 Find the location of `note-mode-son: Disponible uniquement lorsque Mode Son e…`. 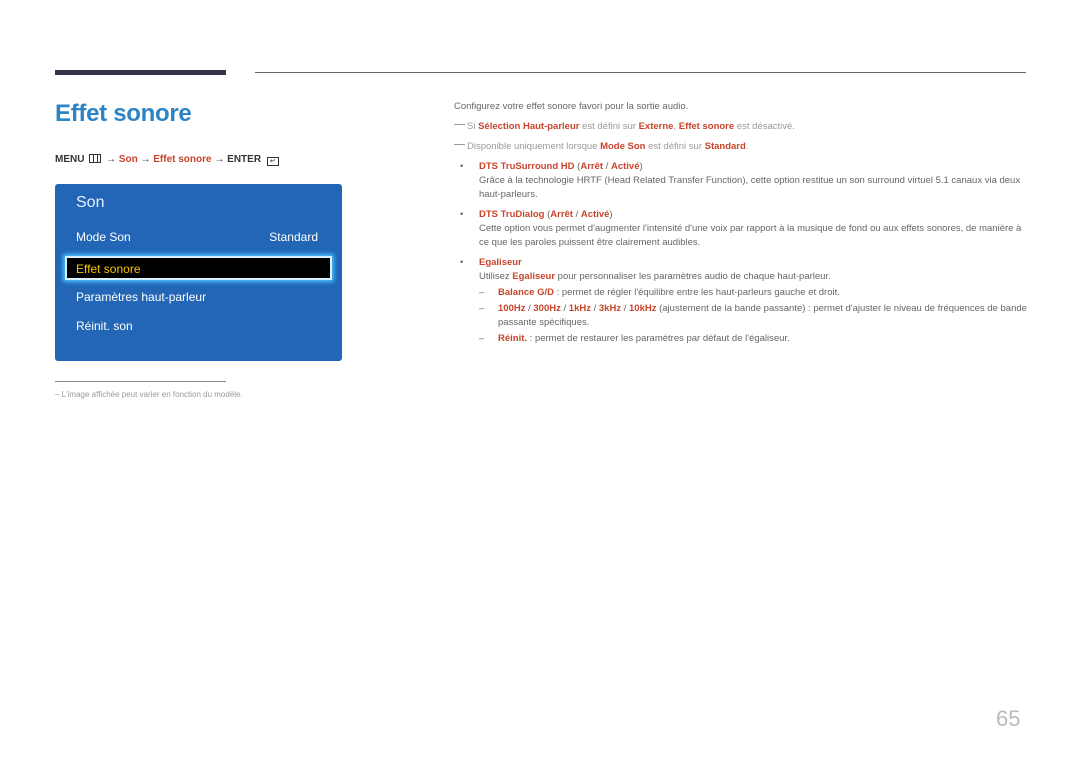

note-mode-son: Disponible uniquement lorsque Mode Son e… is located at coordinates (741, 147).